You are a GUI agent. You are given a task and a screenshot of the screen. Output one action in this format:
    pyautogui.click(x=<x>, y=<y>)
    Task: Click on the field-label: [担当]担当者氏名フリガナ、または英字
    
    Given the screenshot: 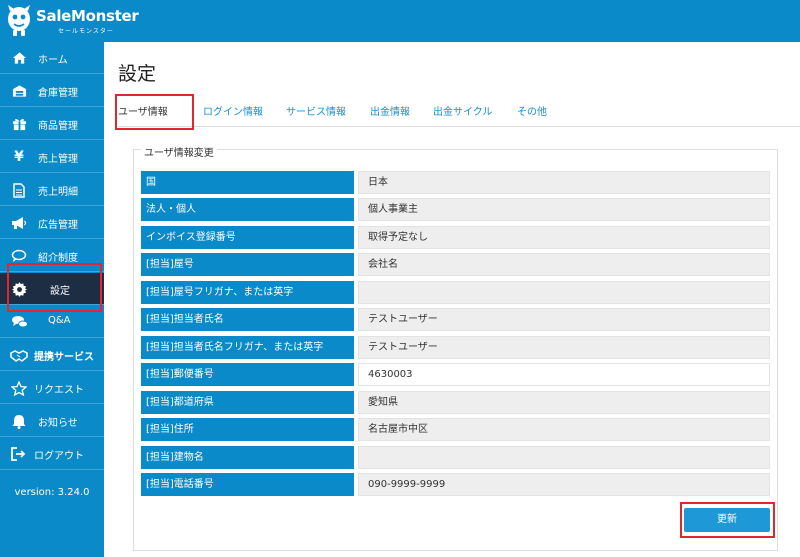 What is the action you would take?
    pyautogui.click(x=247, y=347)
    